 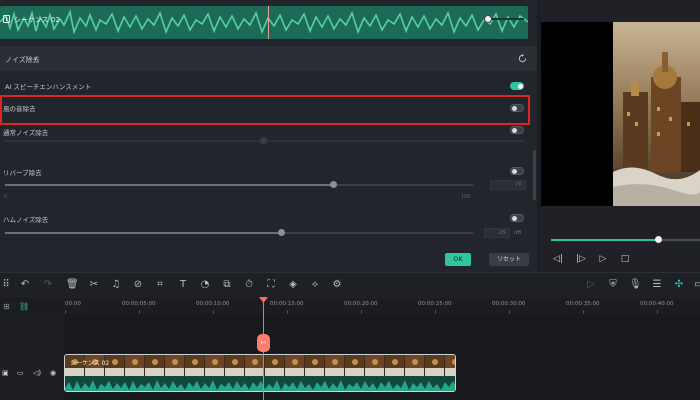 I want to click on undo-icon: ↶, so click(x=25, y=285).